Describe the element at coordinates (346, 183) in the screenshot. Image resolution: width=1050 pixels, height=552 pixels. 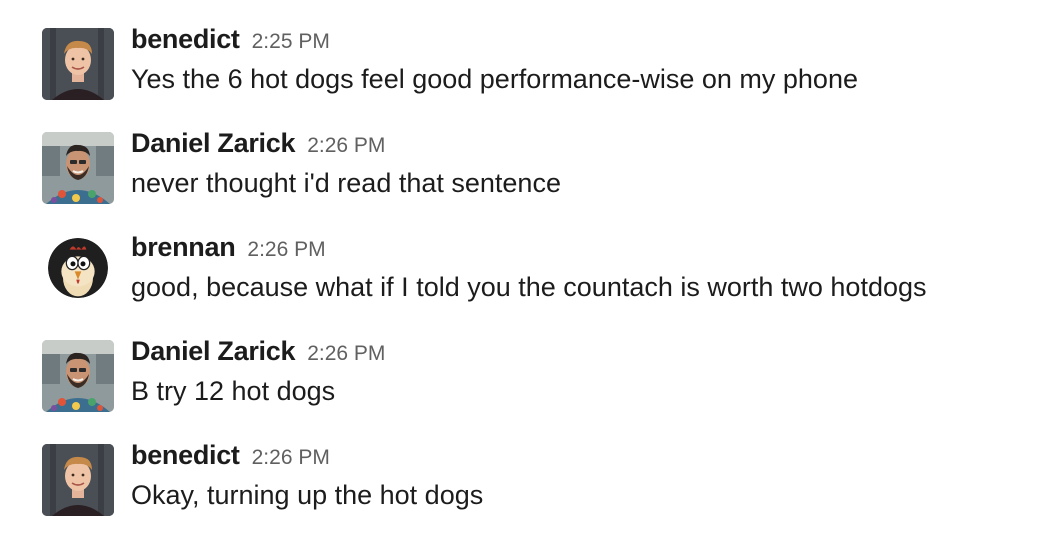
I see `message-text: never thought i'd read that sentence` at that location.